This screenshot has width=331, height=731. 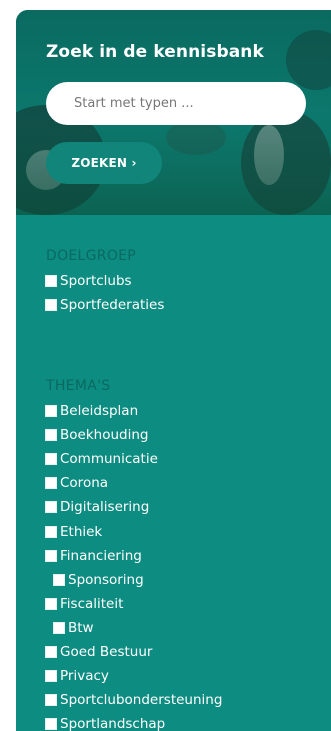 What do you see at coordinates (84, 483) in the screenshot?
I see `filter-option-label: Corona` at bounding box center [84, 483].